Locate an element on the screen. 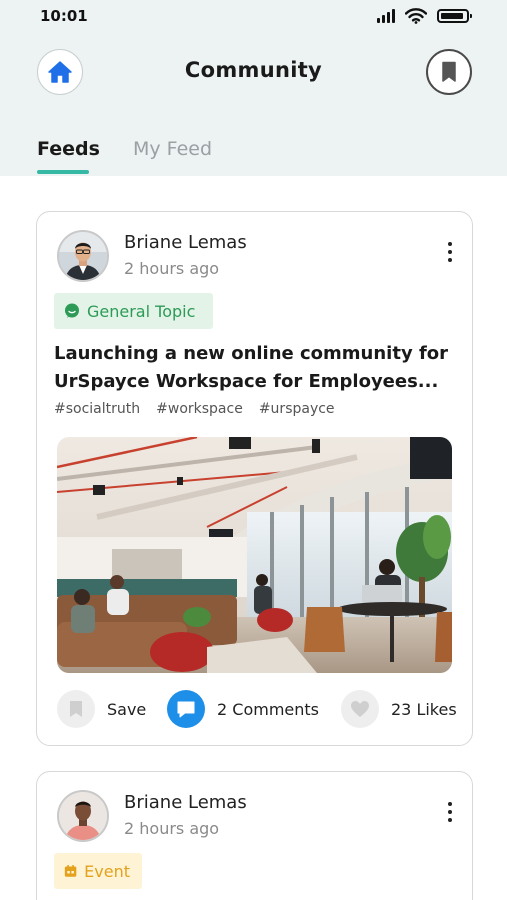  status-bar: 10:01 is located at coordinates (253, 16).